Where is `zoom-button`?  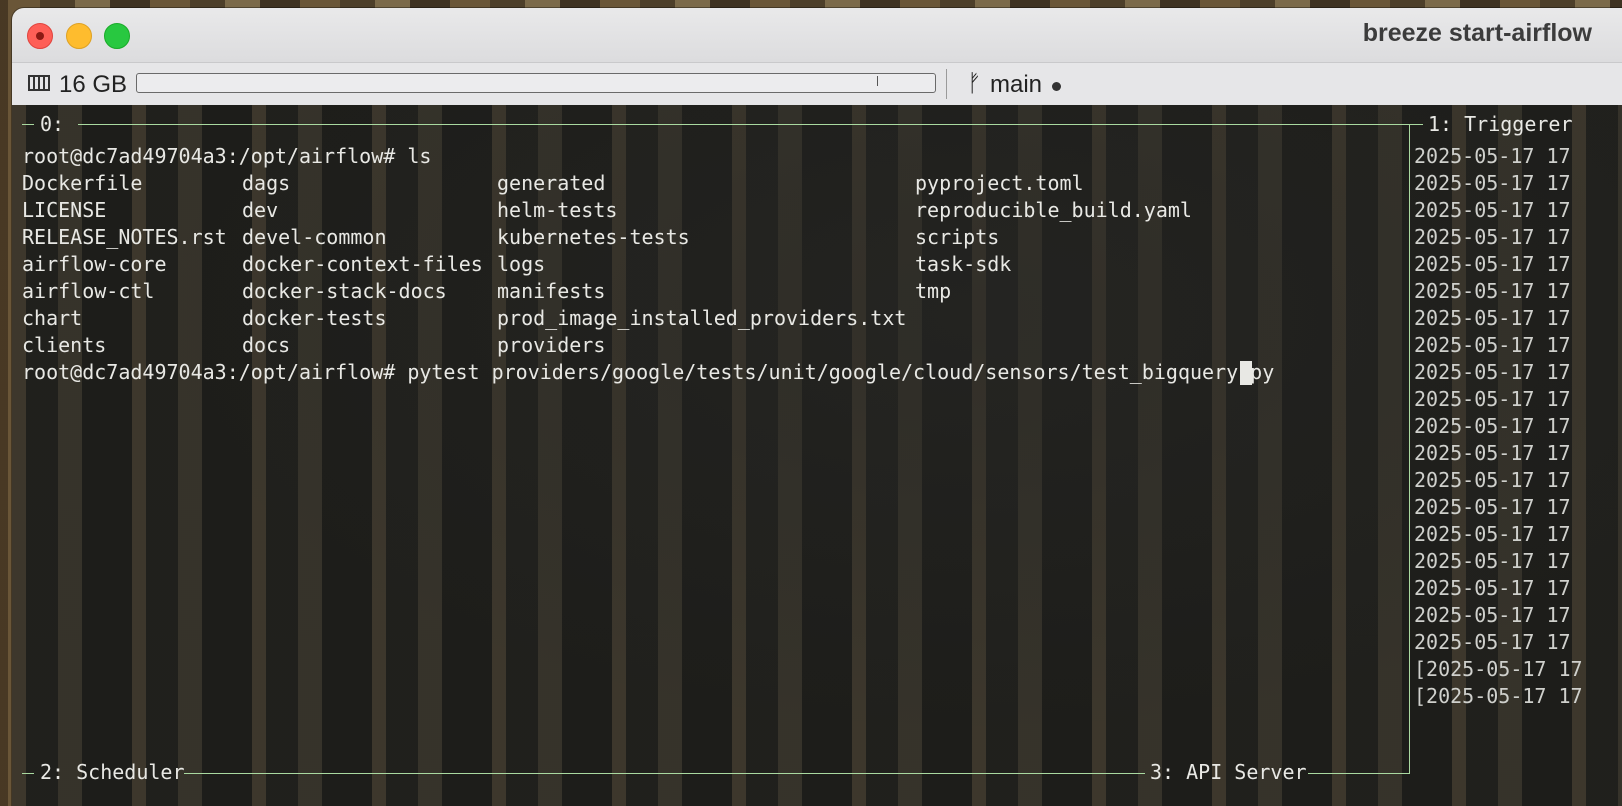 zoom-button is located at coordinates (117, 36).